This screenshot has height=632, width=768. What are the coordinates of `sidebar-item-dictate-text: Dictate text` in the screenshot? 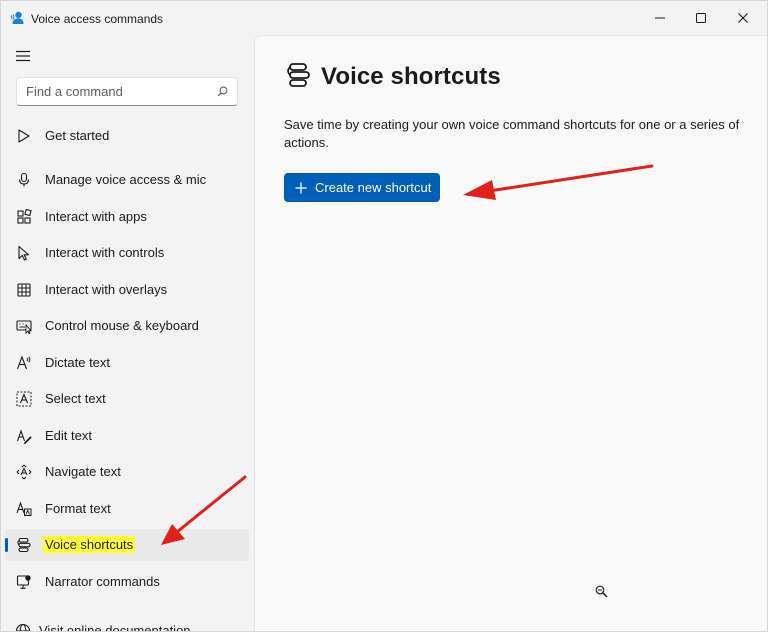 It's located at (127, 363).